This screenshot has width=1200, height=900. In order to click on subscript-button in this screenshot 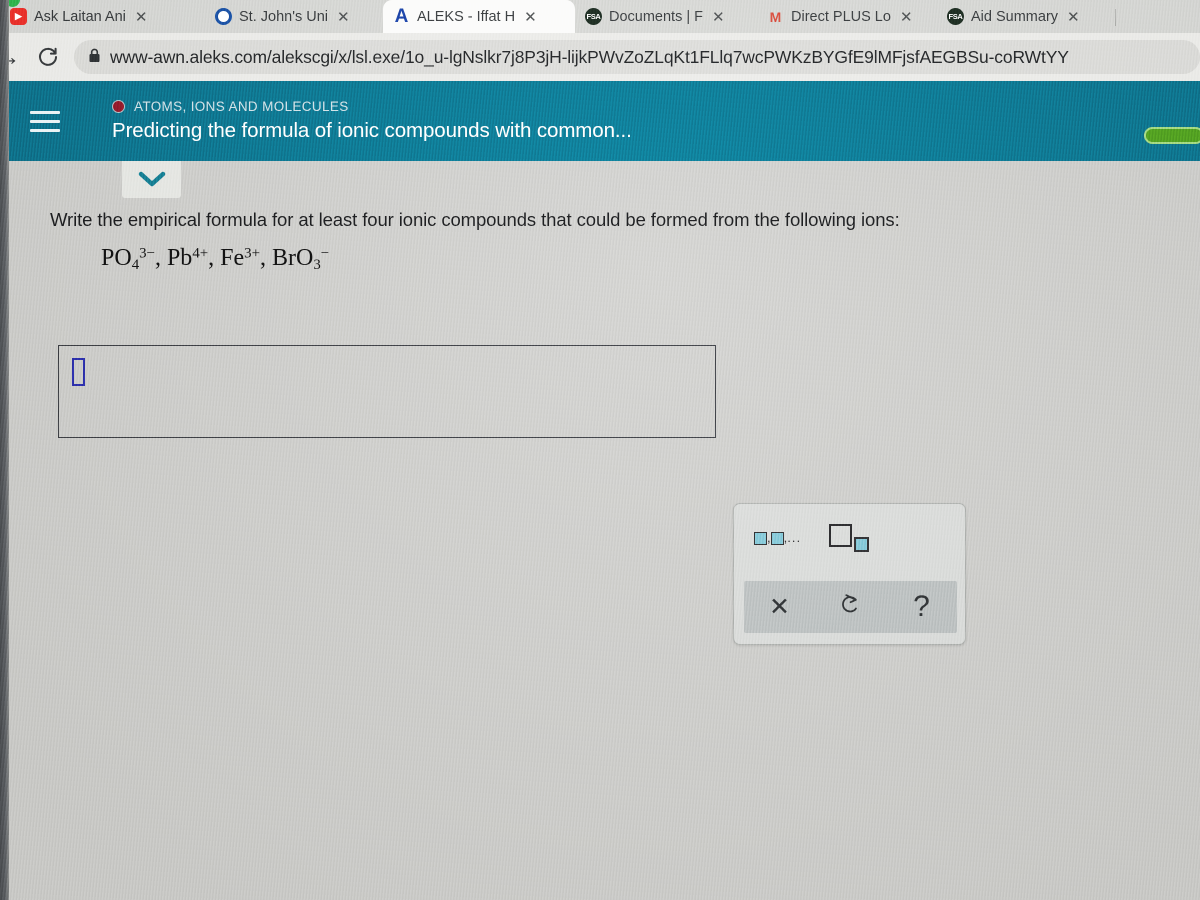, I will do `click(849, 538)`.